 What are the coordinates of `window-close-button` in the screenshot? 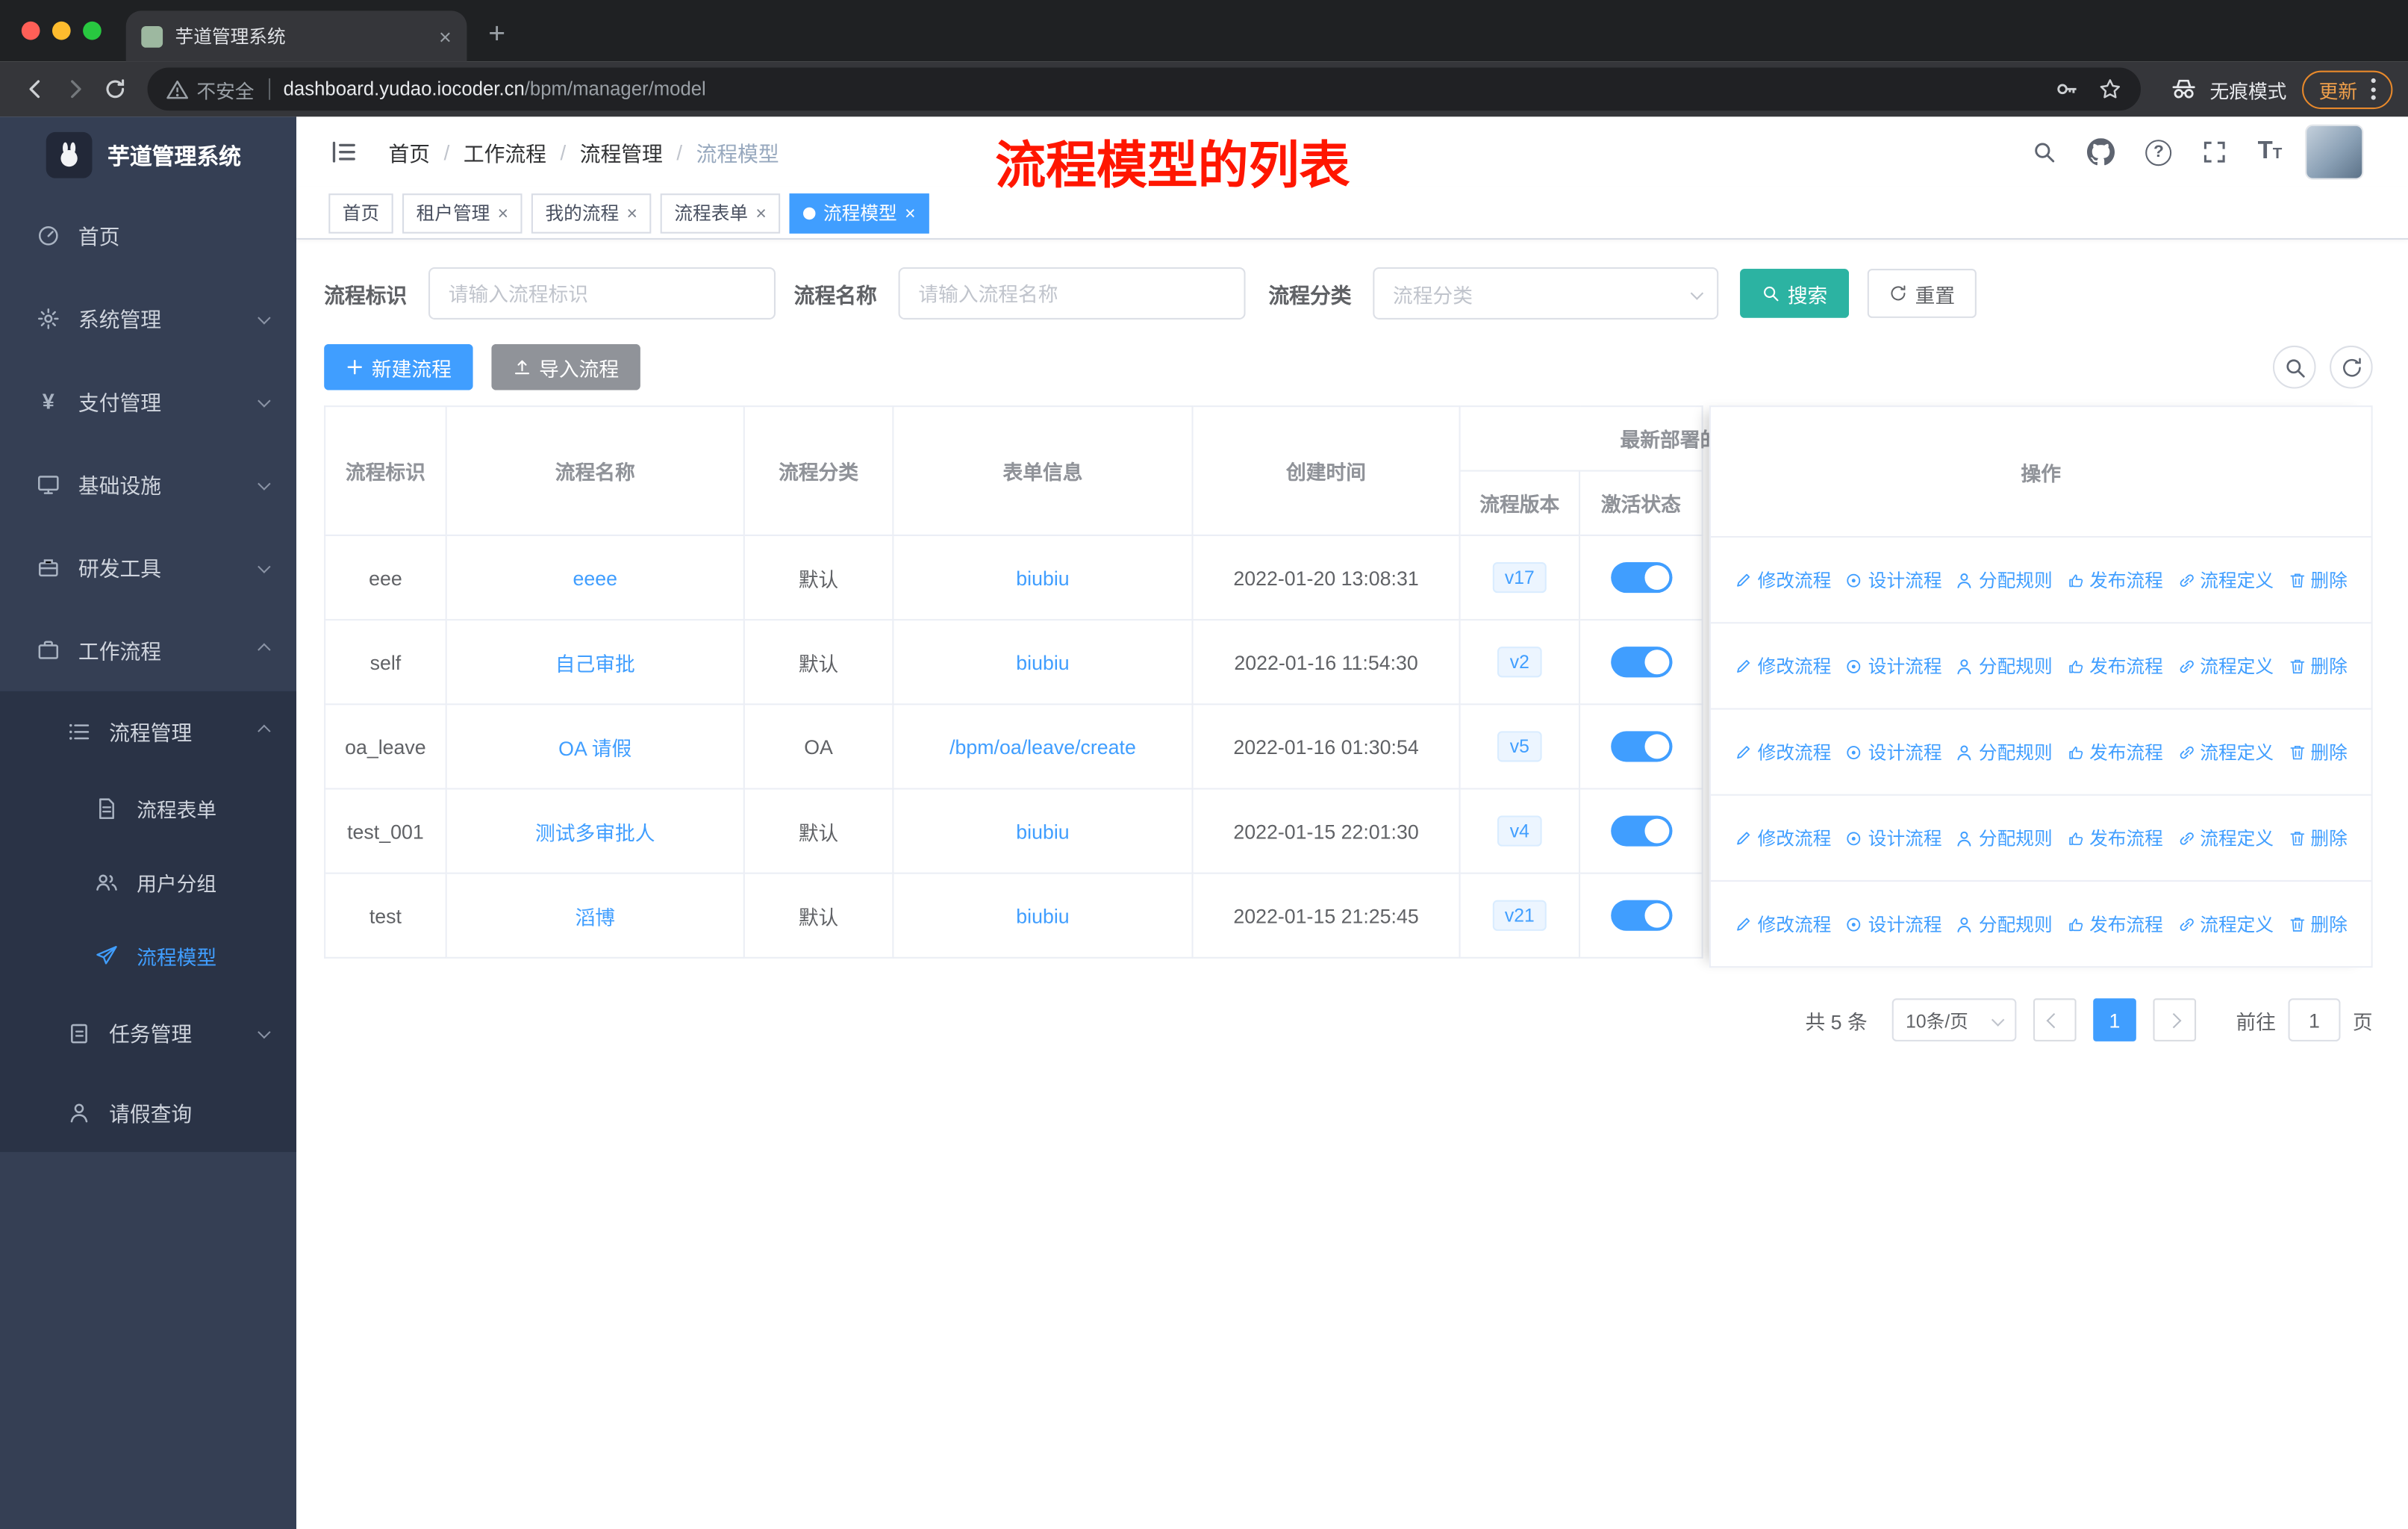 It's located at (30, 31).